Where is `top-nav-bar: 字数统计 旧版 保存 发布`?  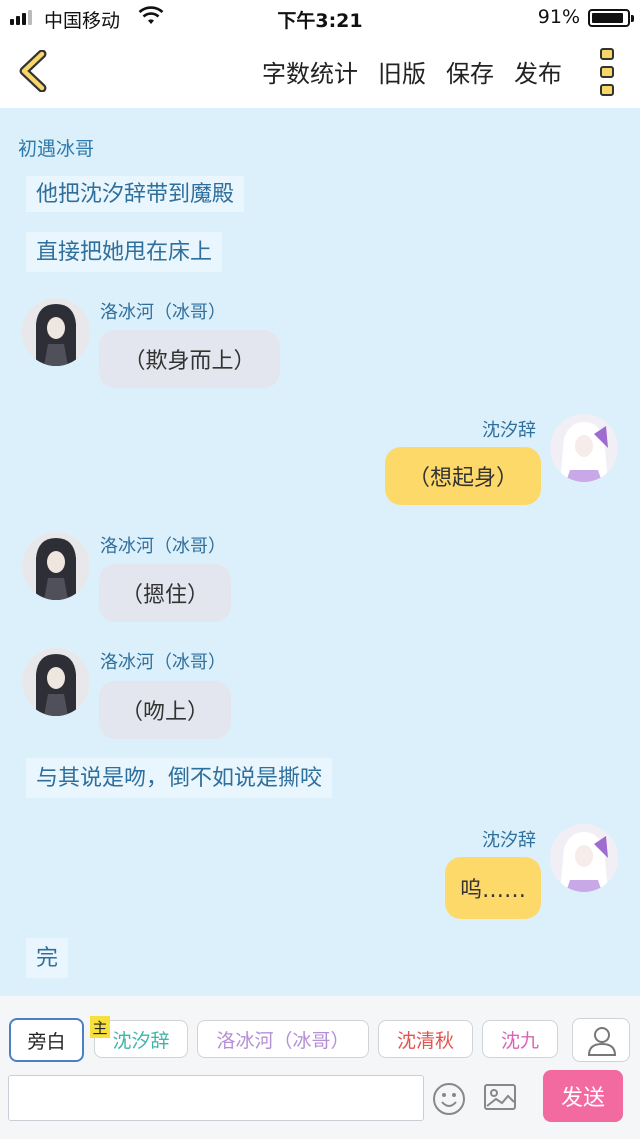
top-nav-bar: 字数统计 旧版 保存 发布 is located at coordinates (320, 71).